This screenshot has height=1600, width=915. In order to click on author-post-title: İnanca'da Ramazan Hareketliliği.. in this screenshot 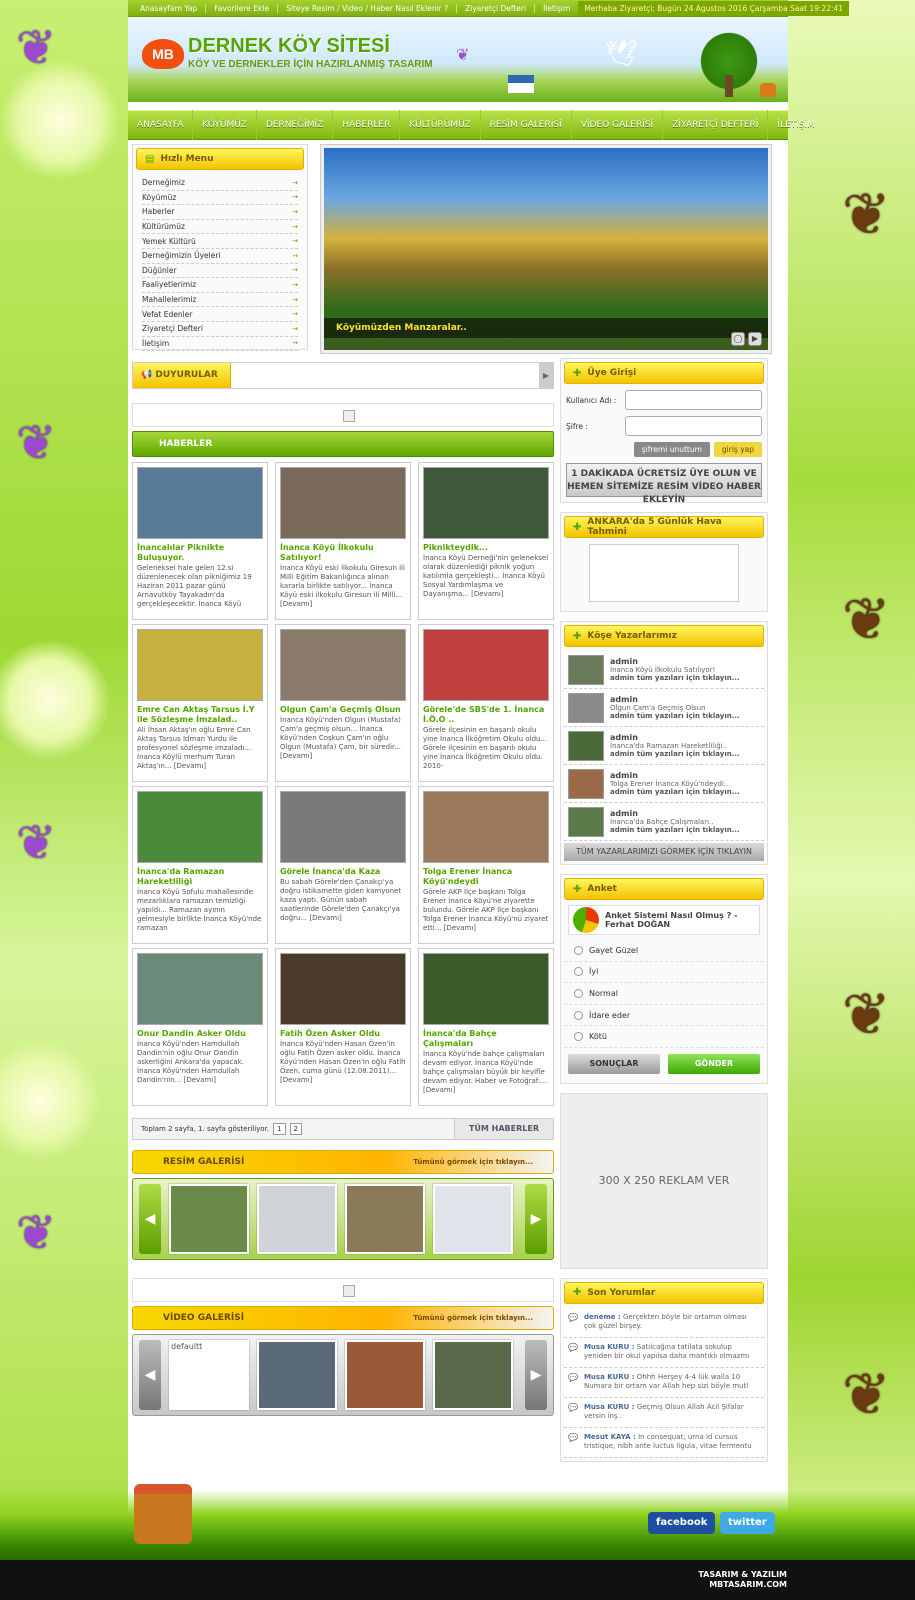, I will do `click(675, 746)`.